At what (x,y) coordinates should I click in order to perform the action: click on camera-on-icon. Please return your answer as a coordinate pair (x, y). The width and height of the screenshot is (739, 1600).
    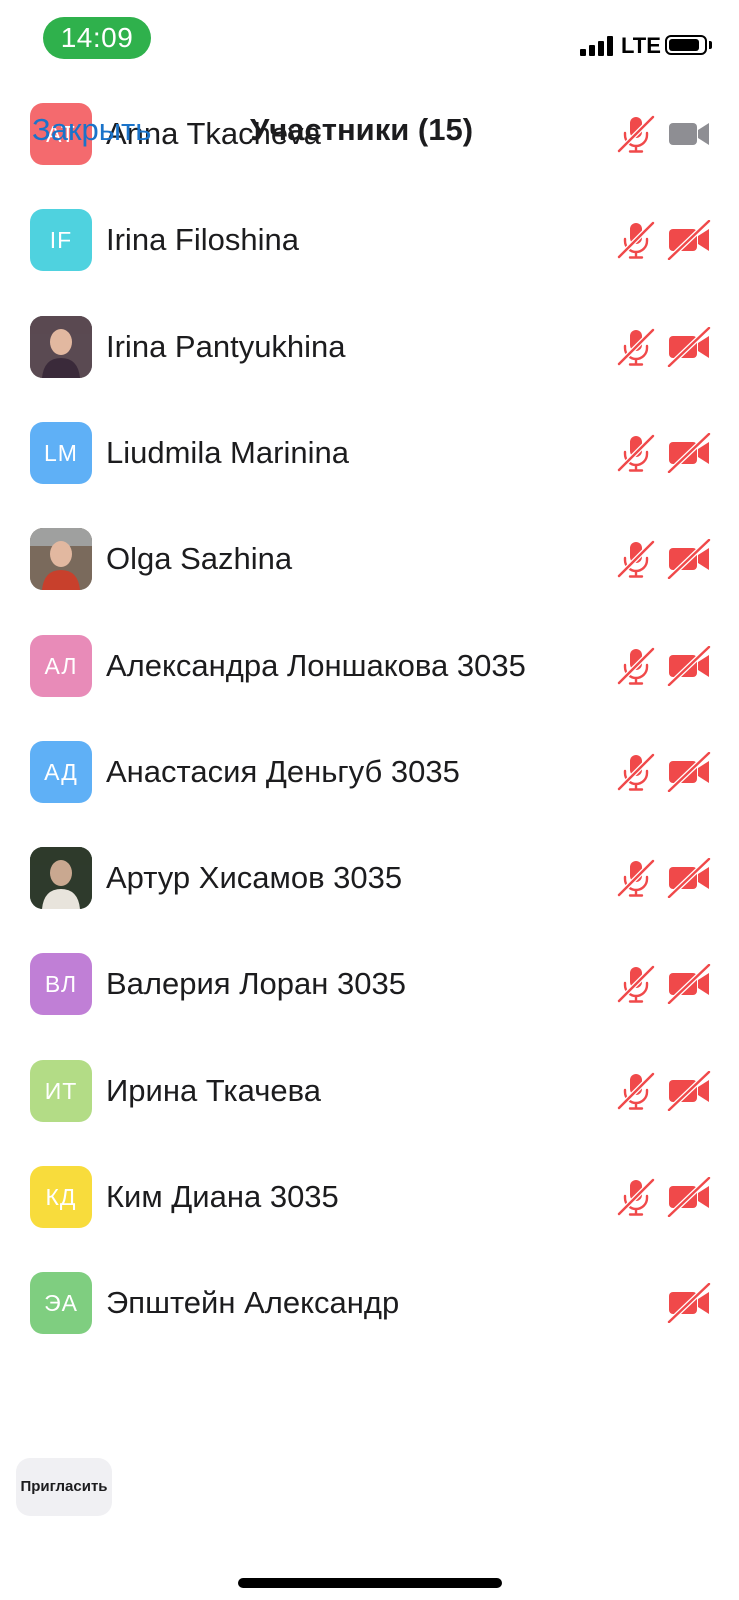
    Looking at the image, I should click on (689, 134).